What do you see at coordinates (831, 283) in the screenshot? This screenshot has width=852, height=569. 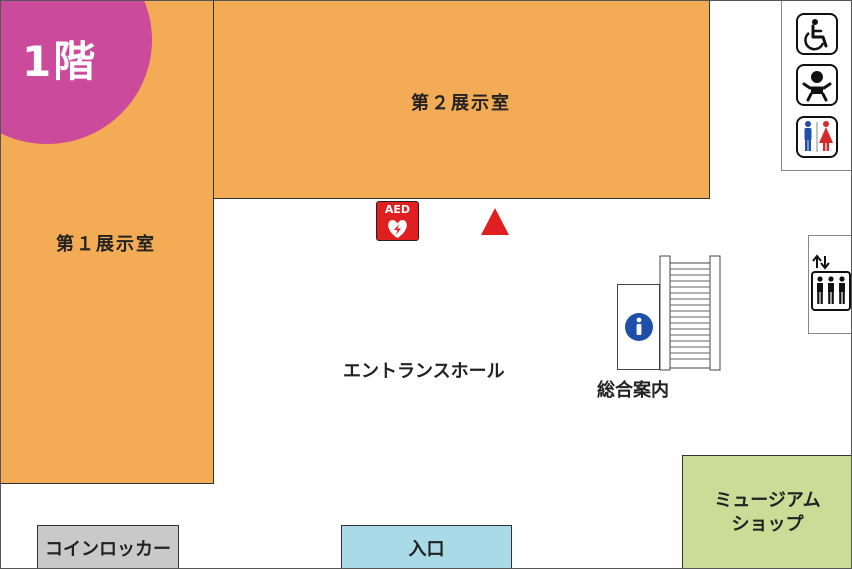 I see `elevator-icon` at bounding box center [831, 283].